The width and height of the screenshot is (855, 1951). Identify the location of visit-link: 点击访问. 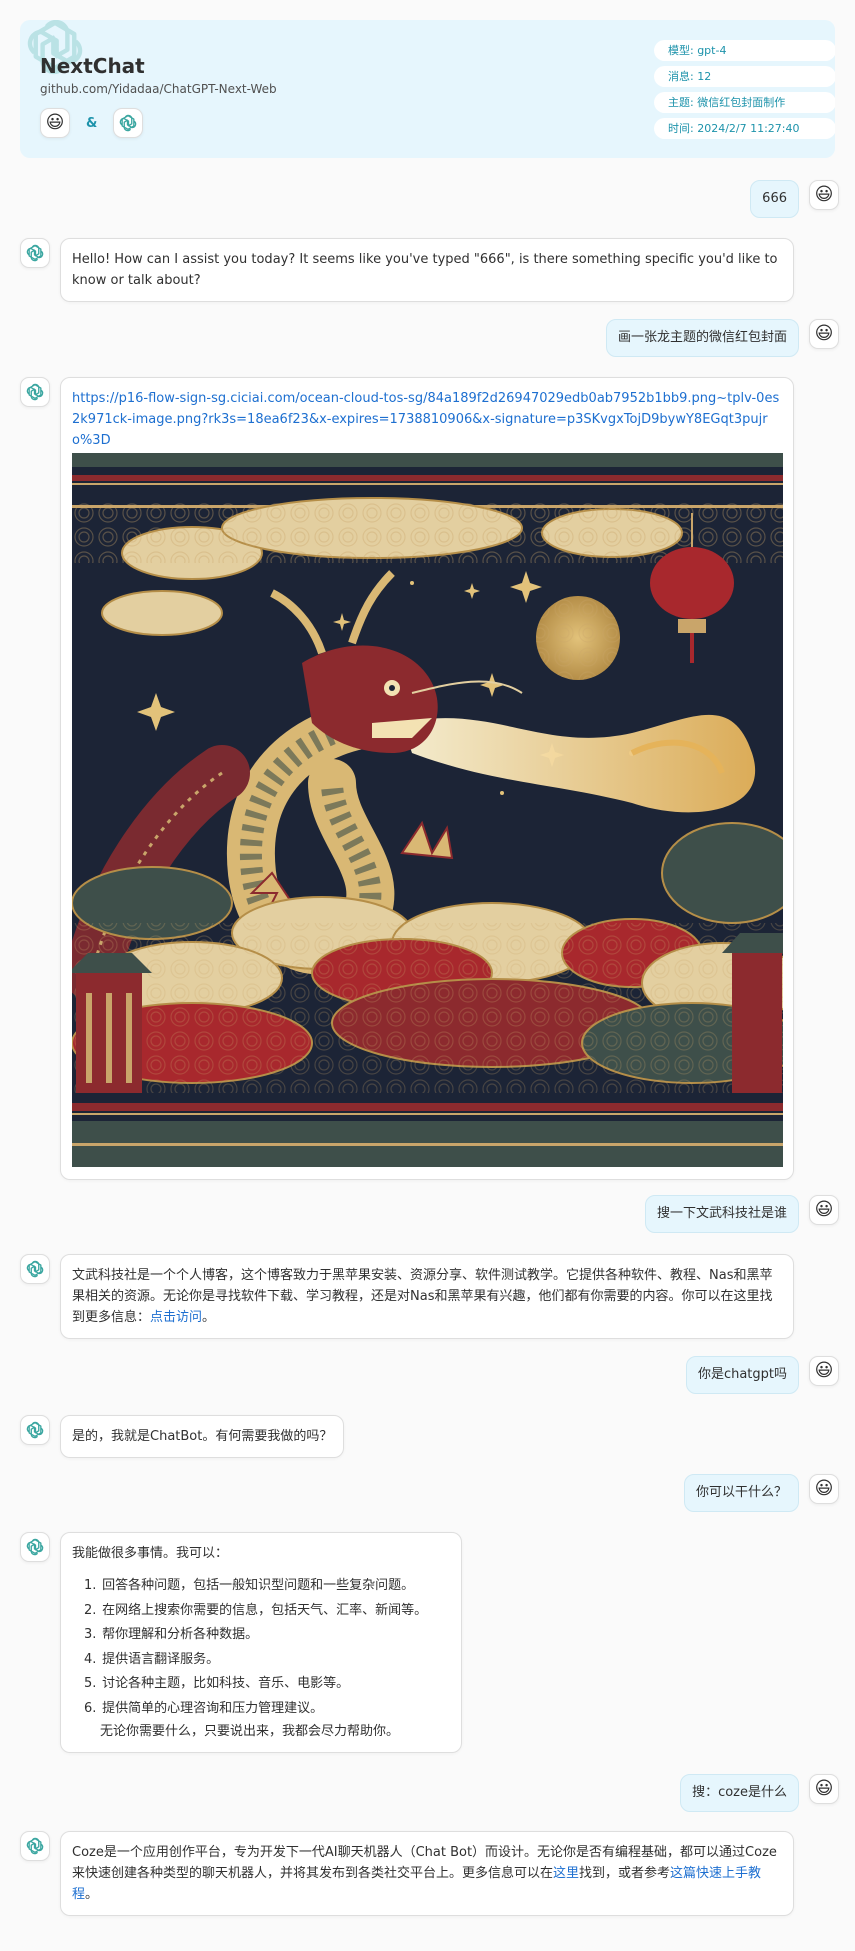
(176, 1317).